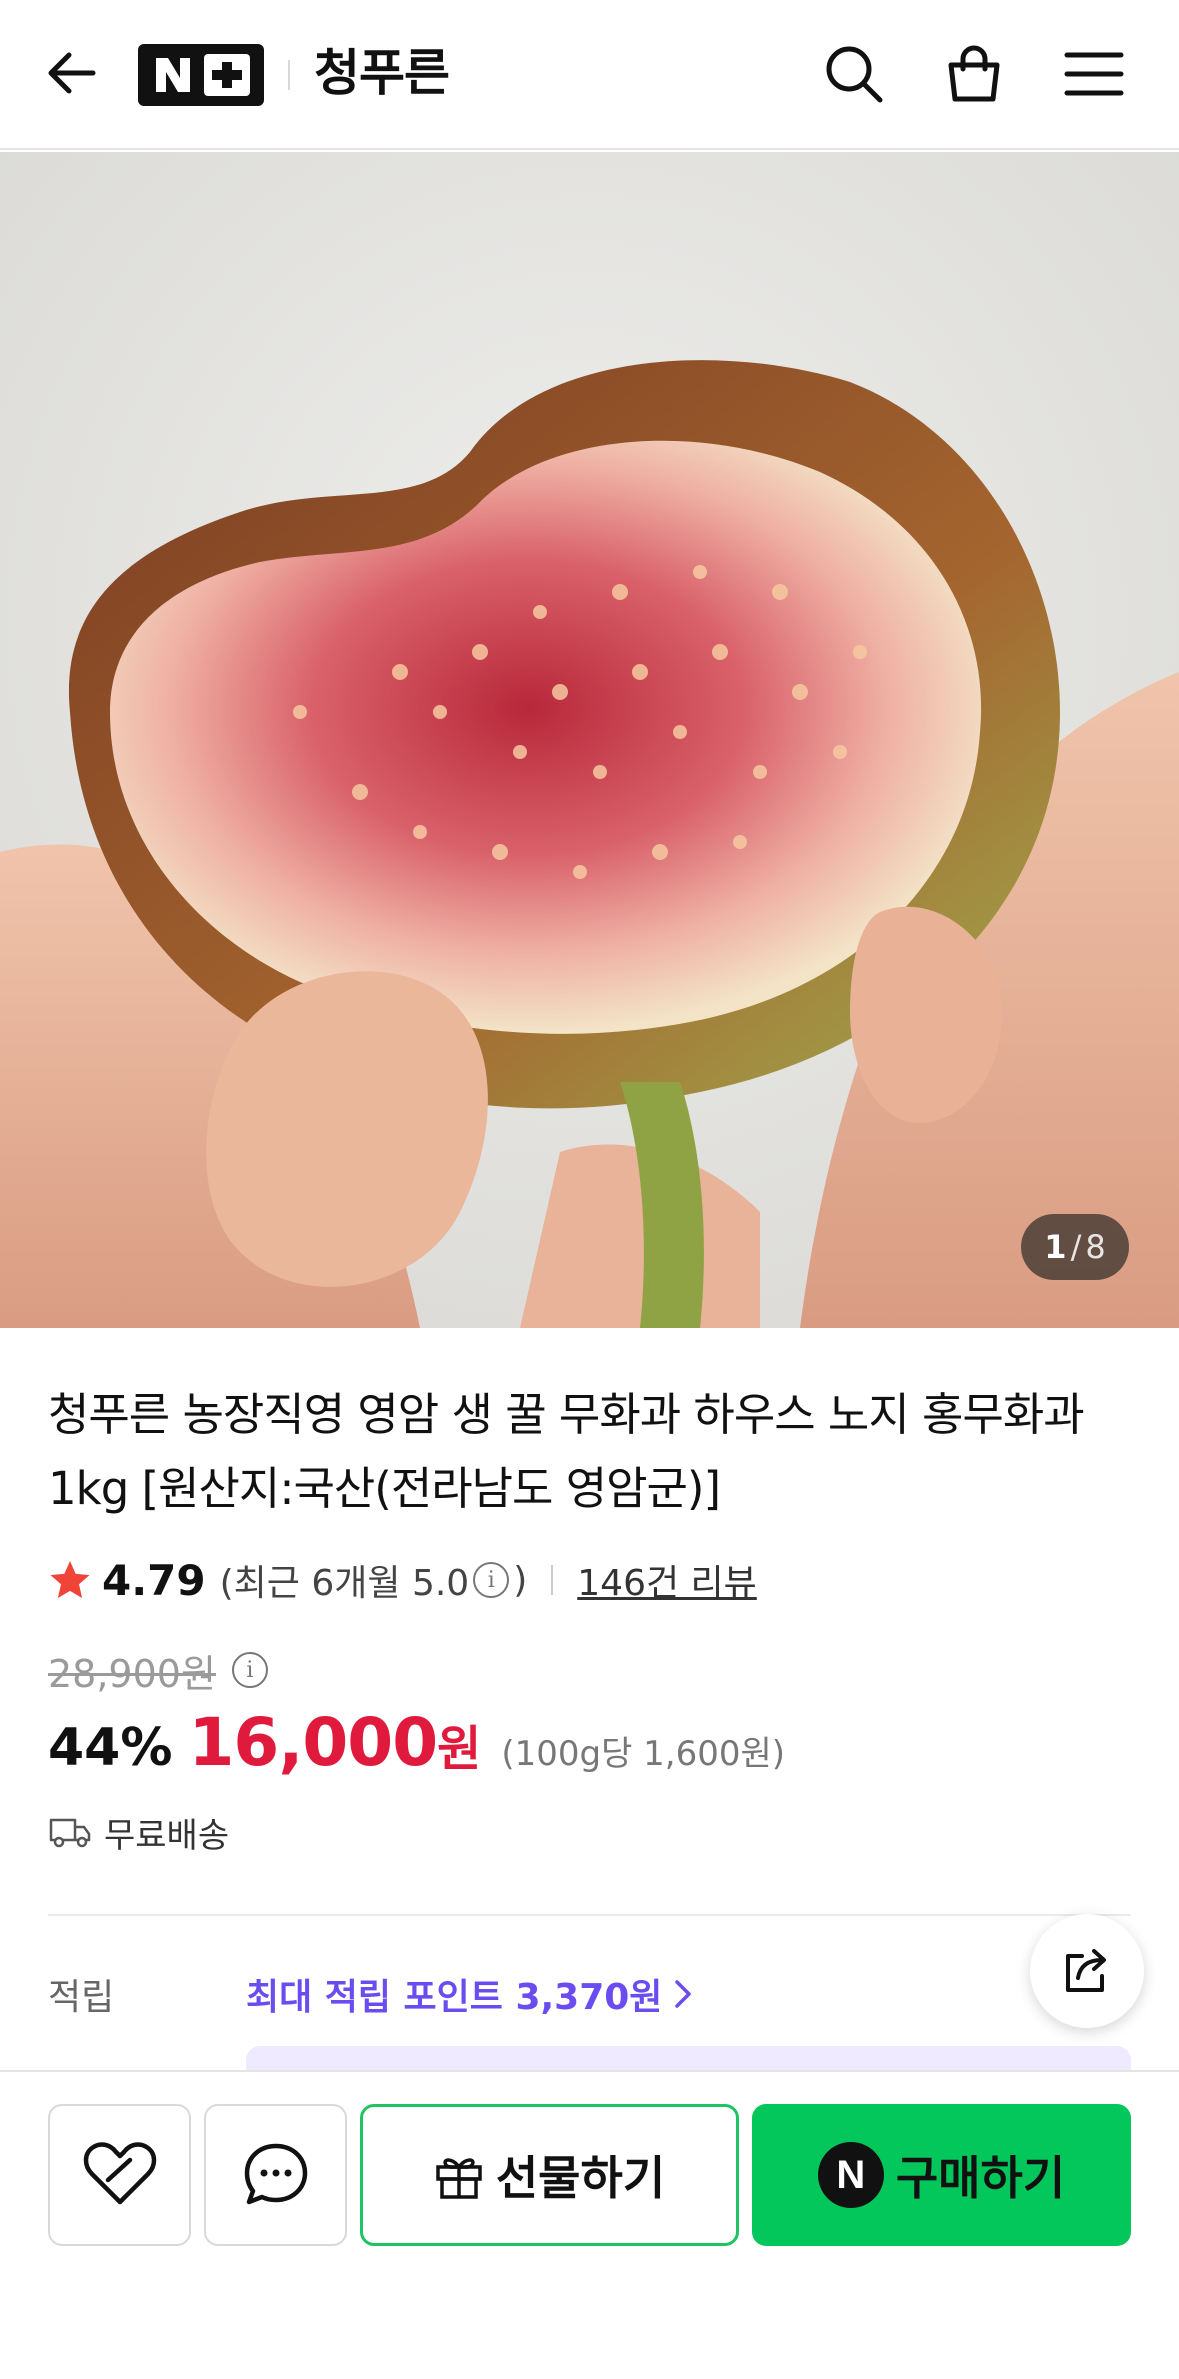 The width and height of the screenshot is (1179, 2379). I want to click on truck-icon, so click(70, 1833).